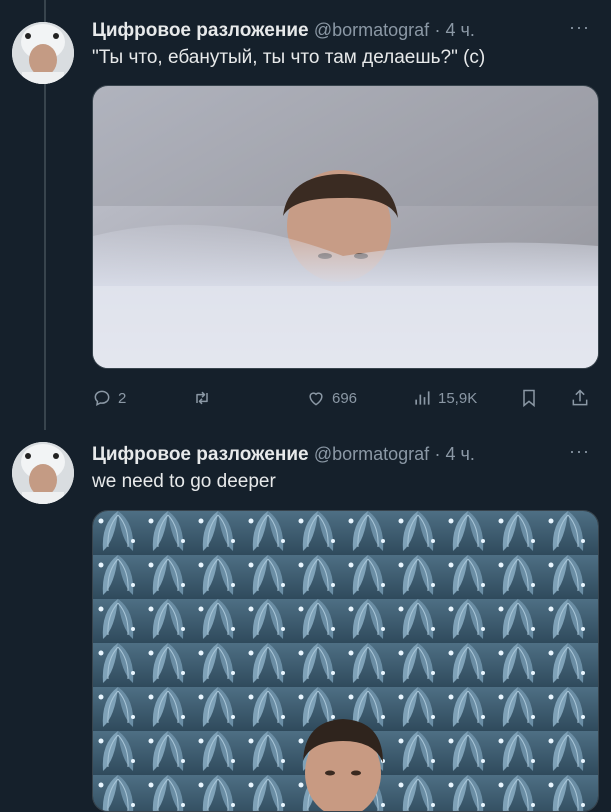 This screenshot has width=611, height=812. I want to click on retweet-button, so click(205, 398).